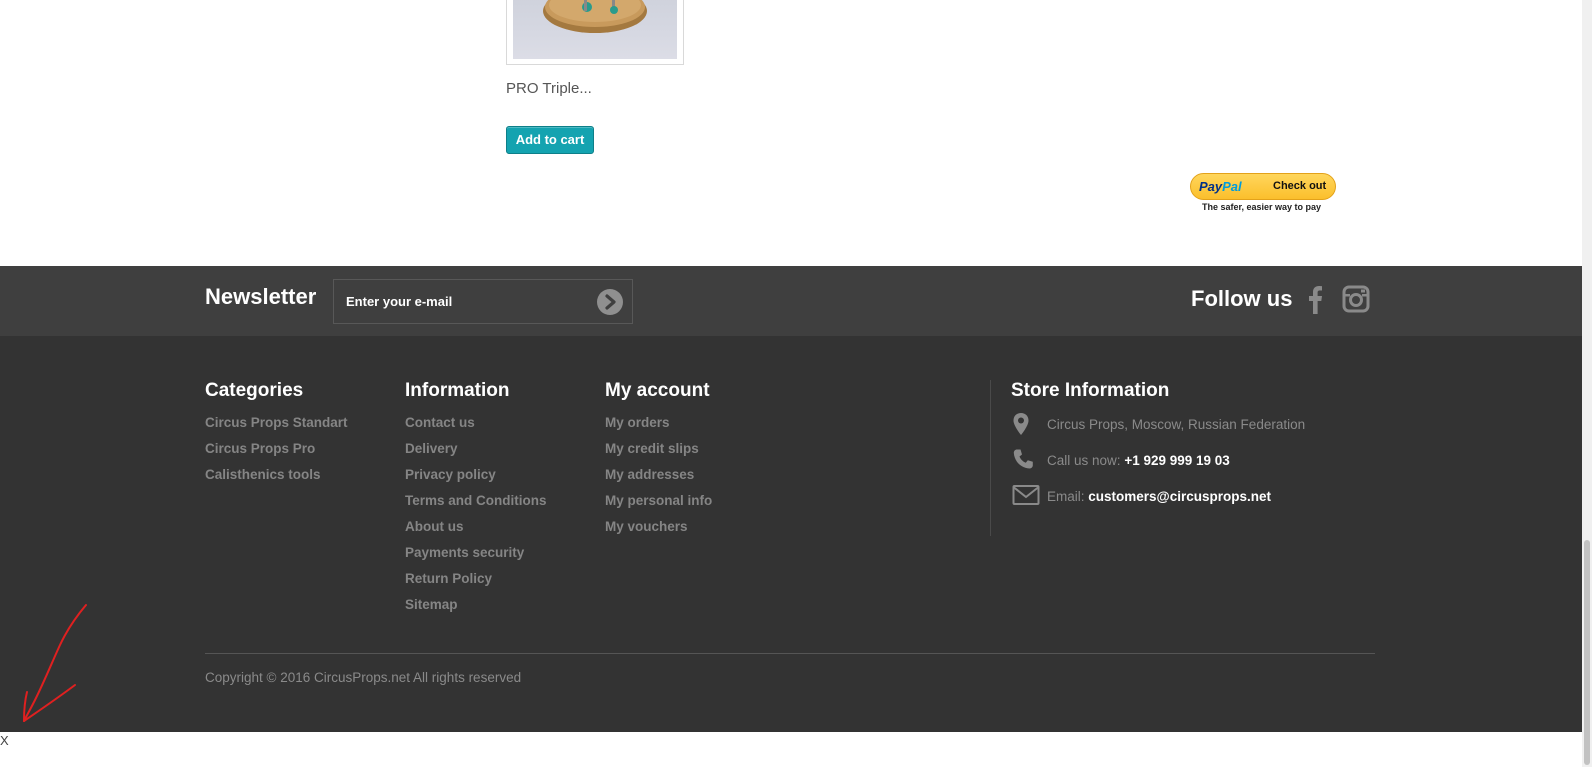 The width and height of the screenshot is (1592, 767). I want to click on account-link: My credit slips, so click(658, 453).